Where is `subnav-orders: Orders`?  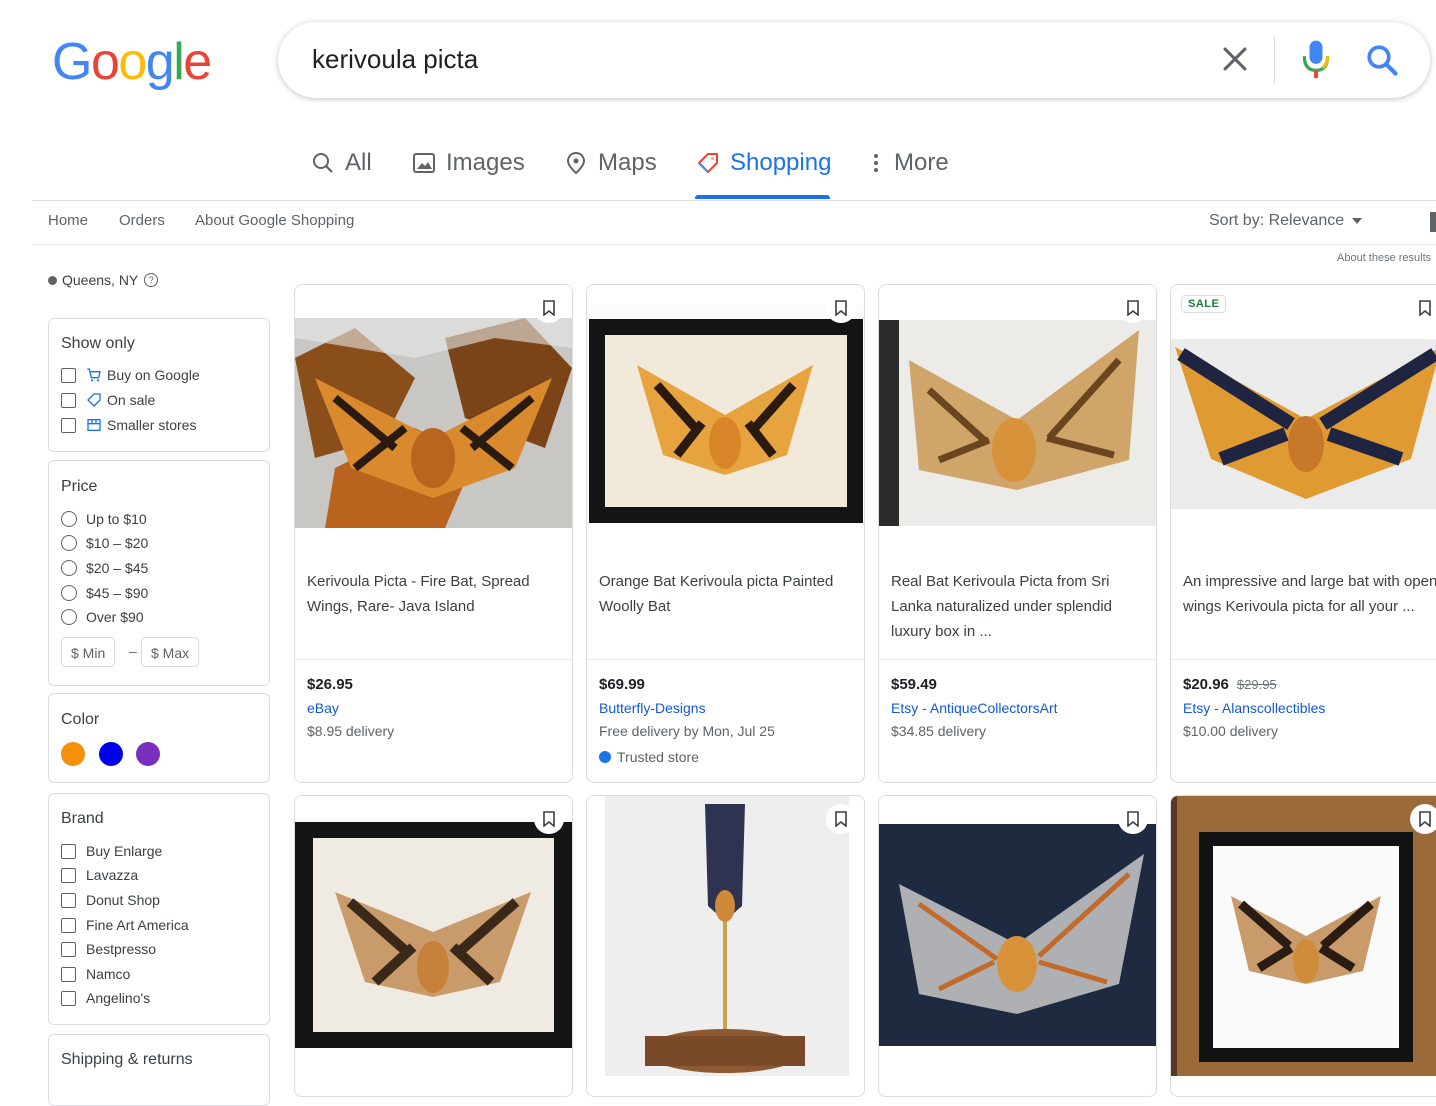
subnav-orders: Orders is located at coordinates (142, 220).